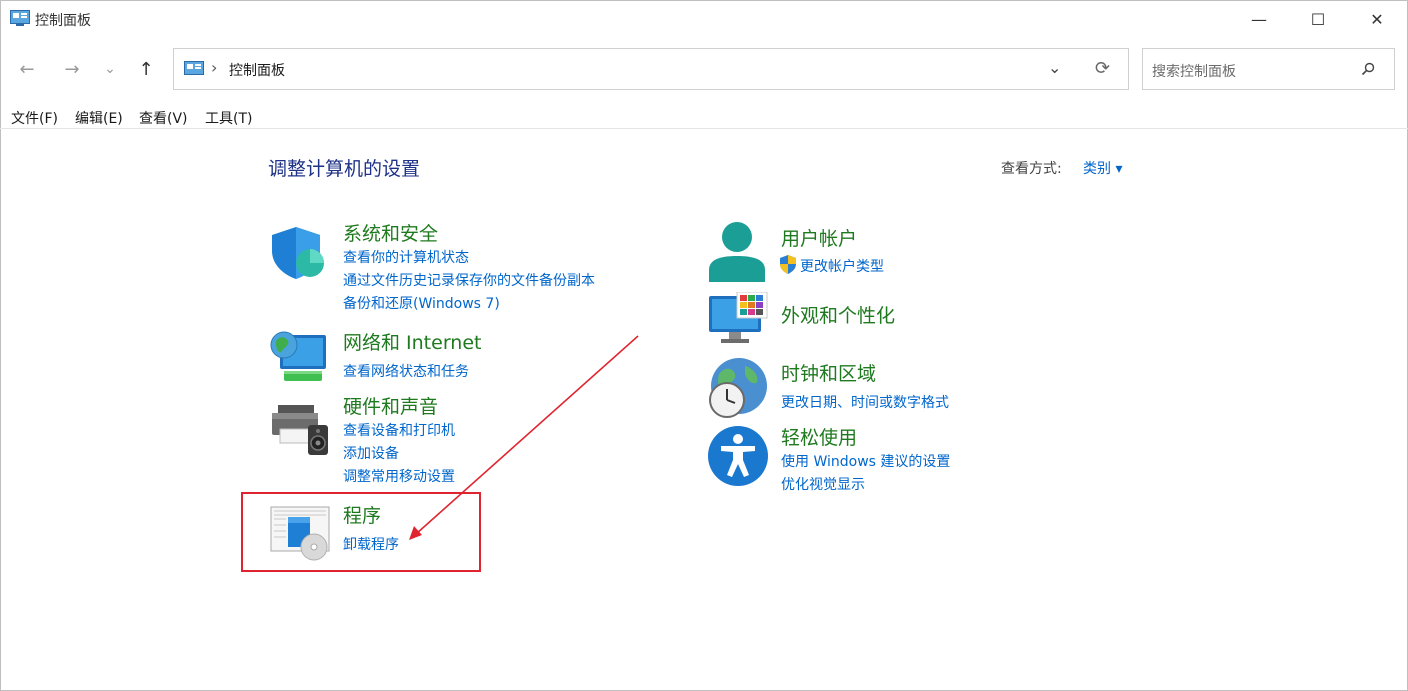 The height and width of the screenshot is (691, 1408). Describe the element at coordinates (524, 437) in the screenshot. I see `annotation-arrow` at that location.